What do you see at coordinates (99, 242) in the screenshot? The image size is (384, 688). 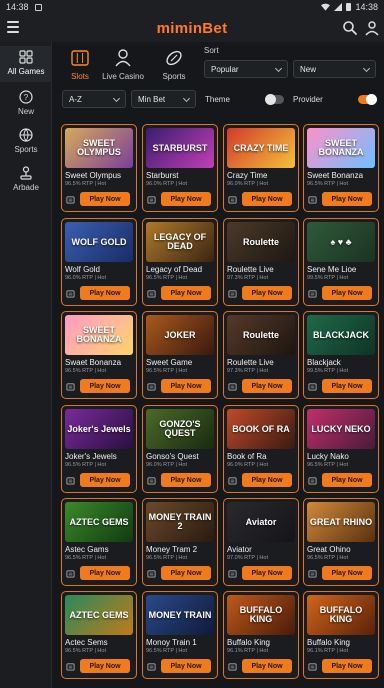 I see `game-thumbnail: WOLF GOLD` at bounding box center [99, 242].